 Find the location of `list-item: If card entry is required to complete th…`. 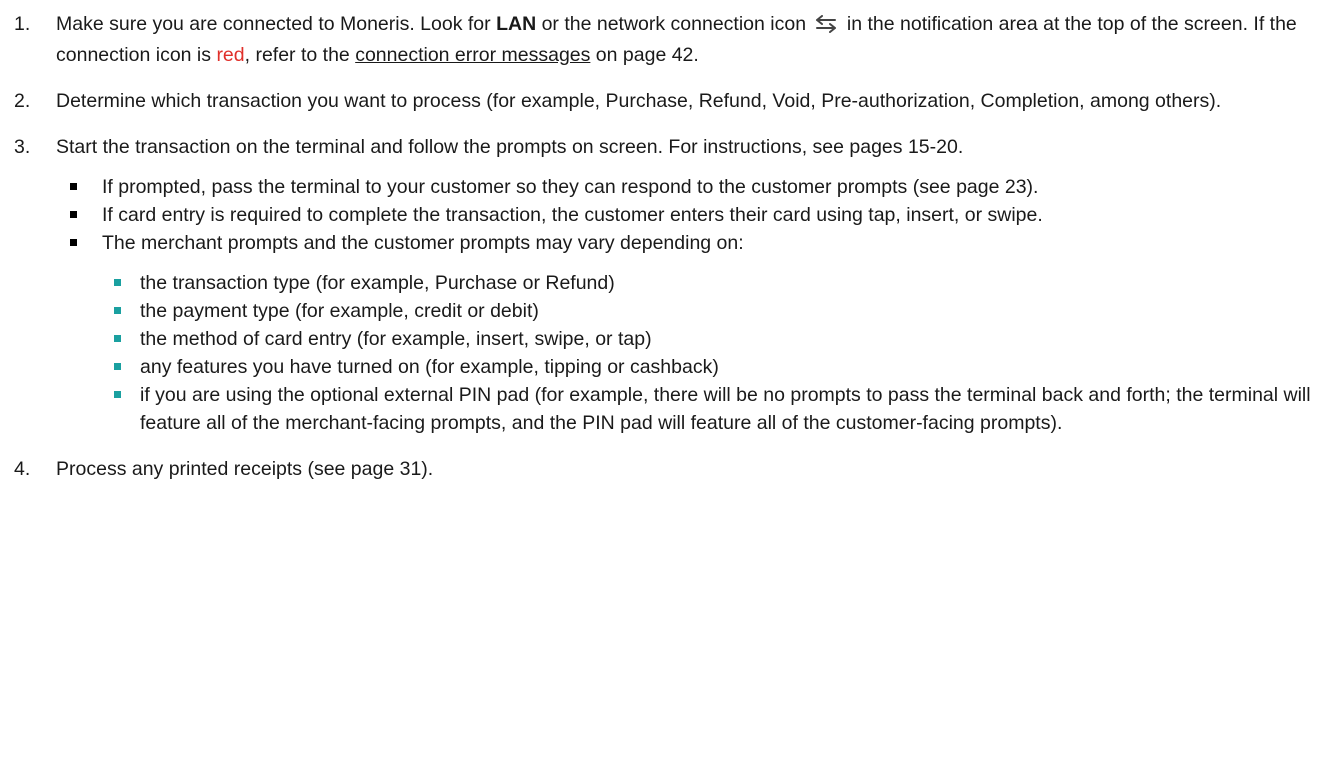

list-item: If card entry is required to complete th… is located at coordinates (687, 215).